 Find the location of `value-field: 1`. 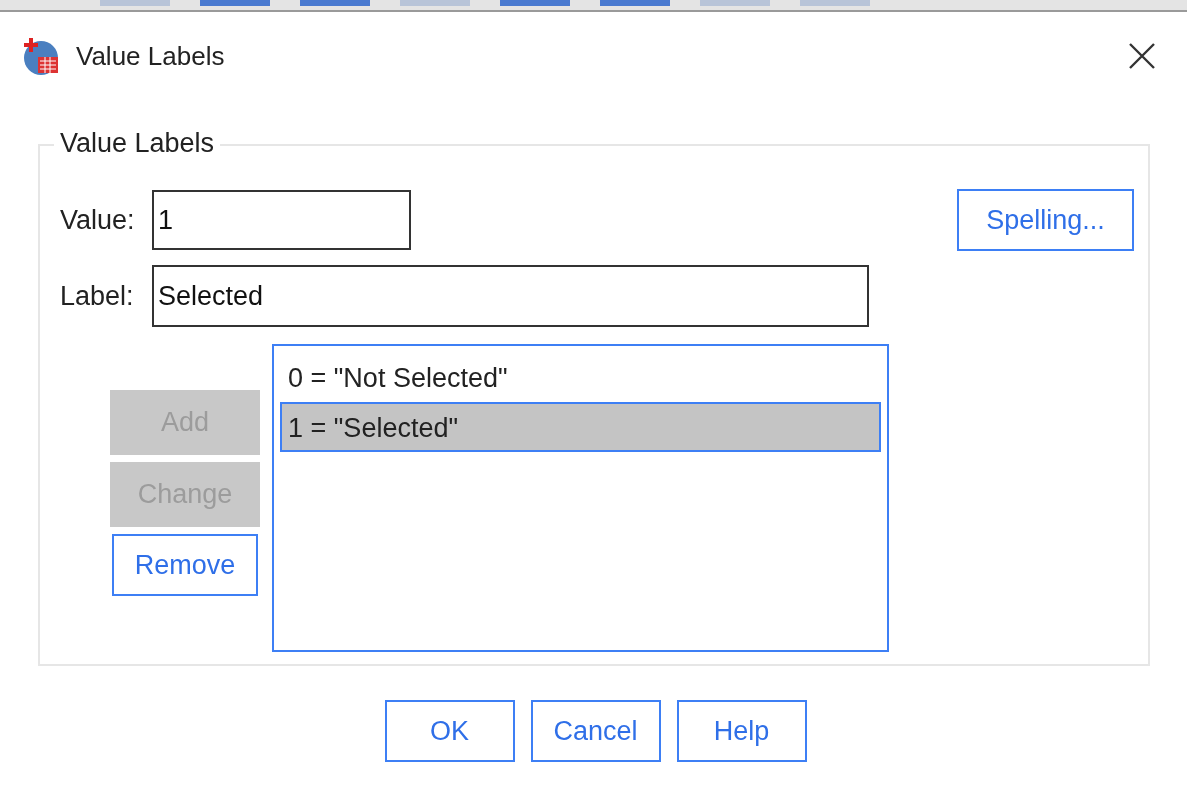

value-field: 1 is located at coordinates (281, 220).